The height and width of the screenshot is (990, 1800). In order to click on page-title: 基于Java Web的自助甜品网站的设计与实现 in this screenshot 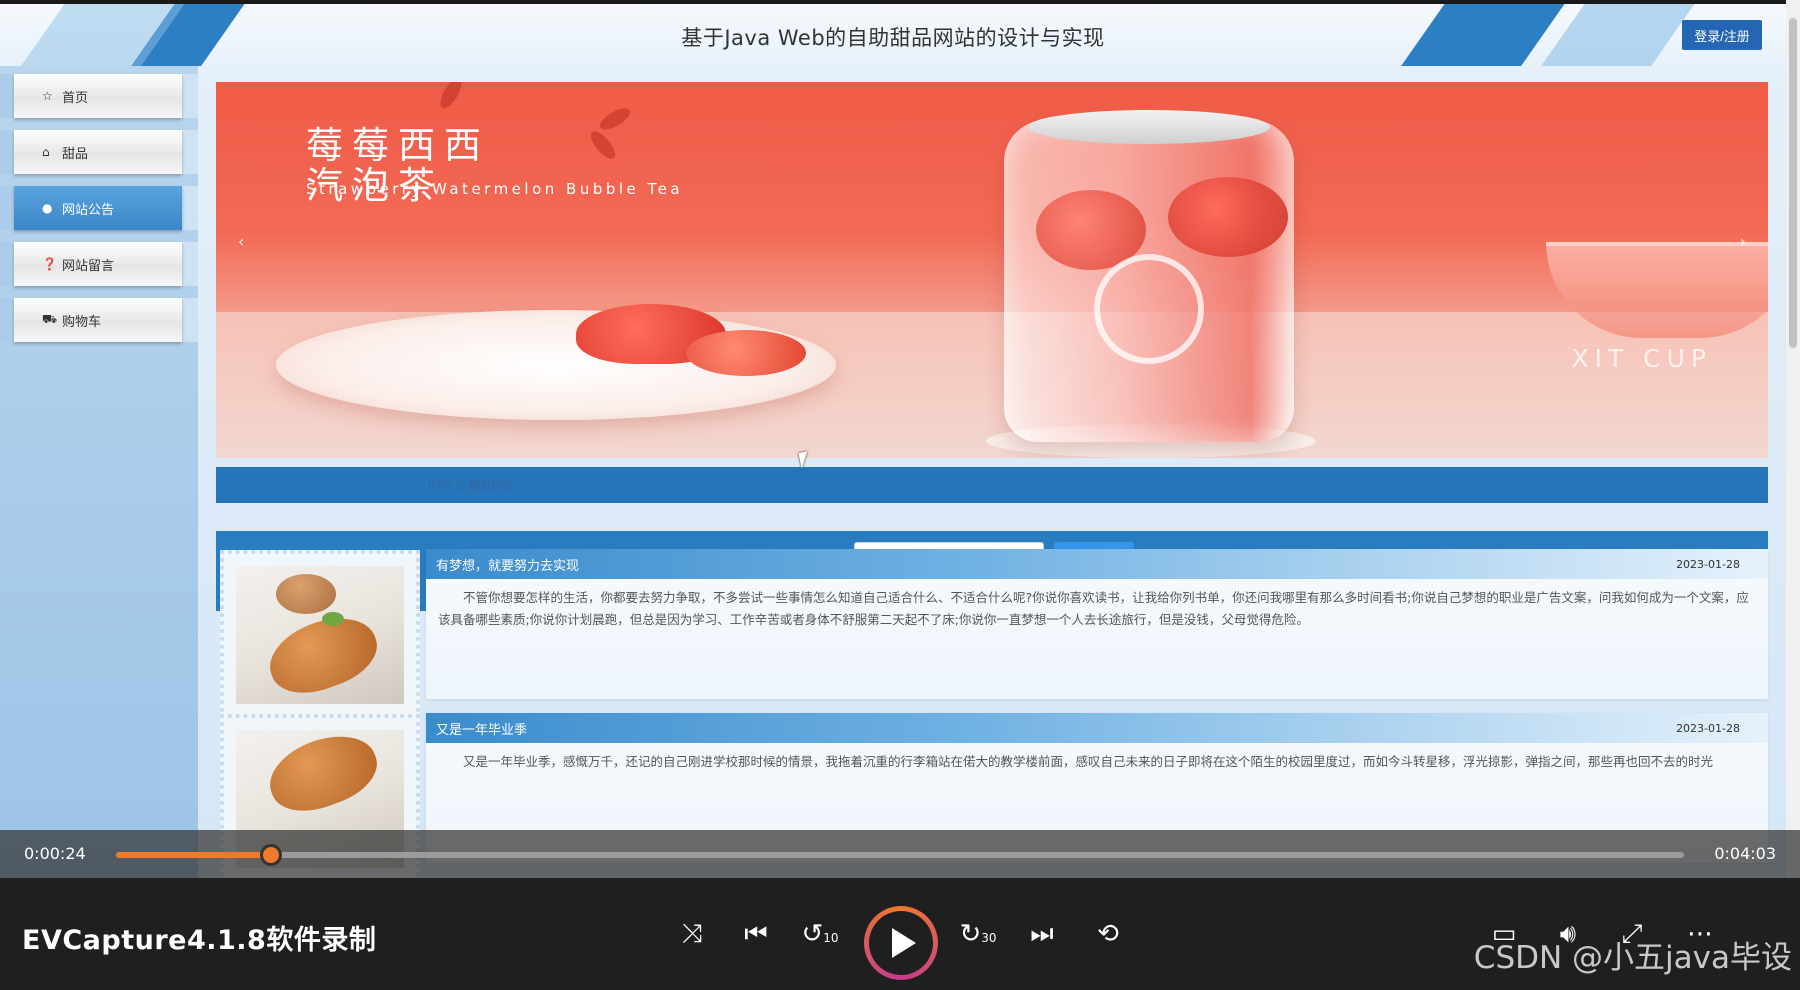, I will do `click(893, 38)`.